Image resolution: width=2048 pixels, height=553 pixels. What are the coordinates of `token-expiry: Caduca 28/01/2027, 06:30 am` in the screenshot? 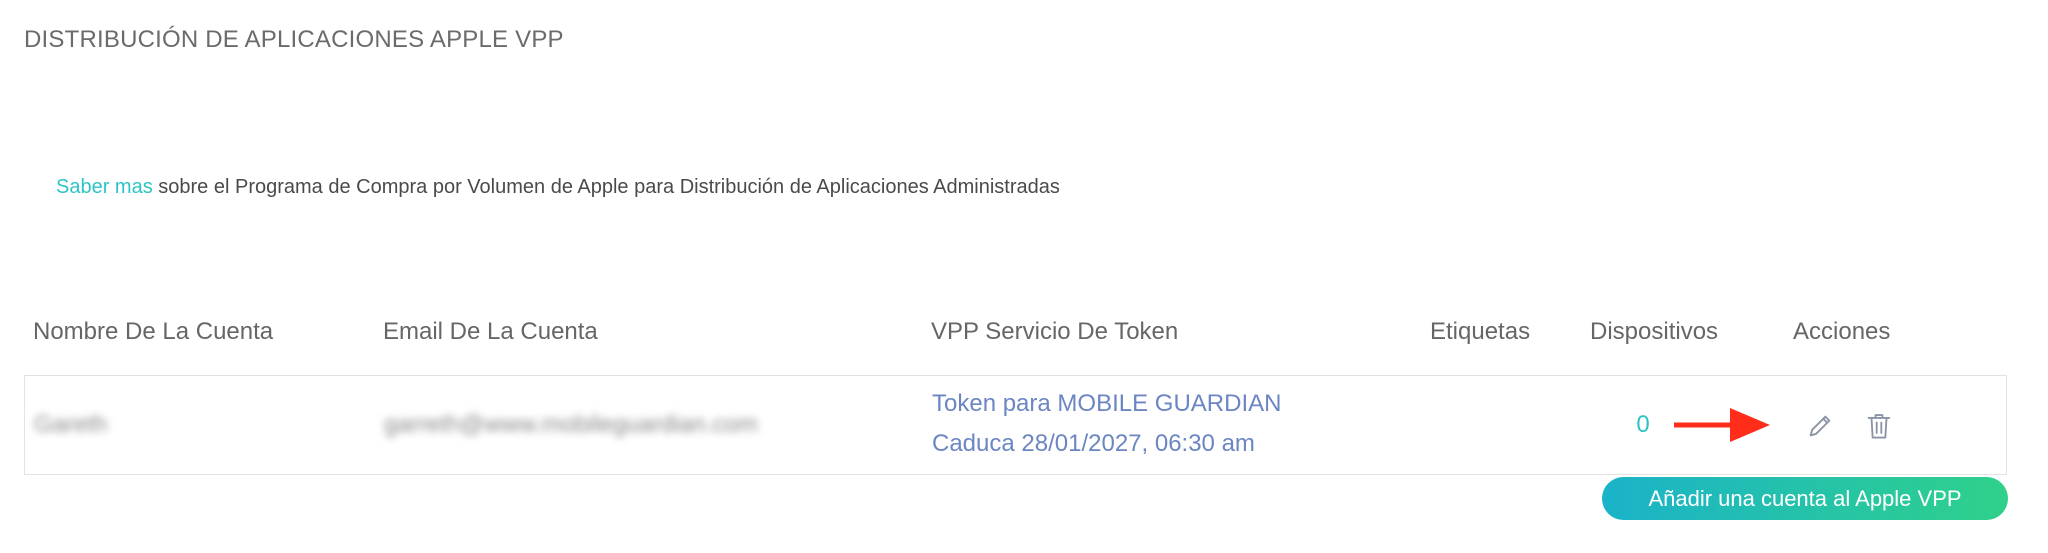 It's located at (1093, 443).